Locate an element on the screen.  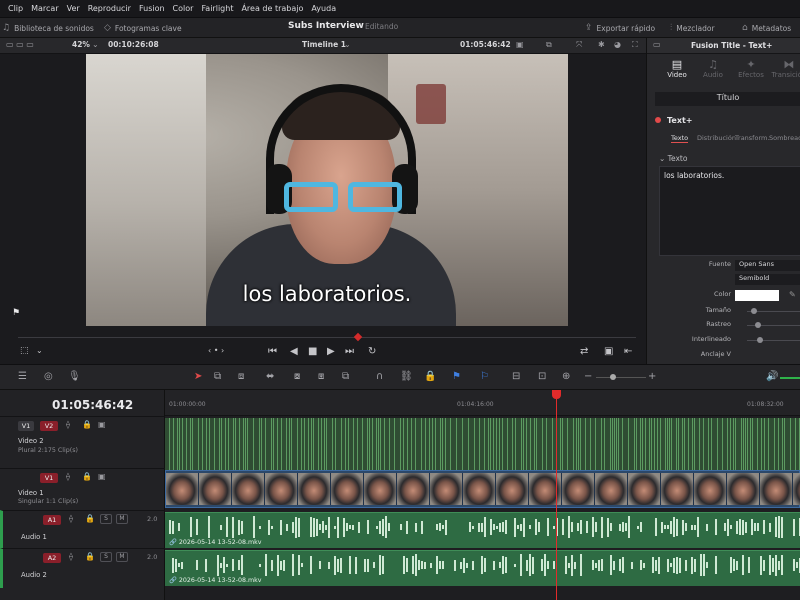
trim-tool-icon: ⧉ is located at coordinates (217, 376).